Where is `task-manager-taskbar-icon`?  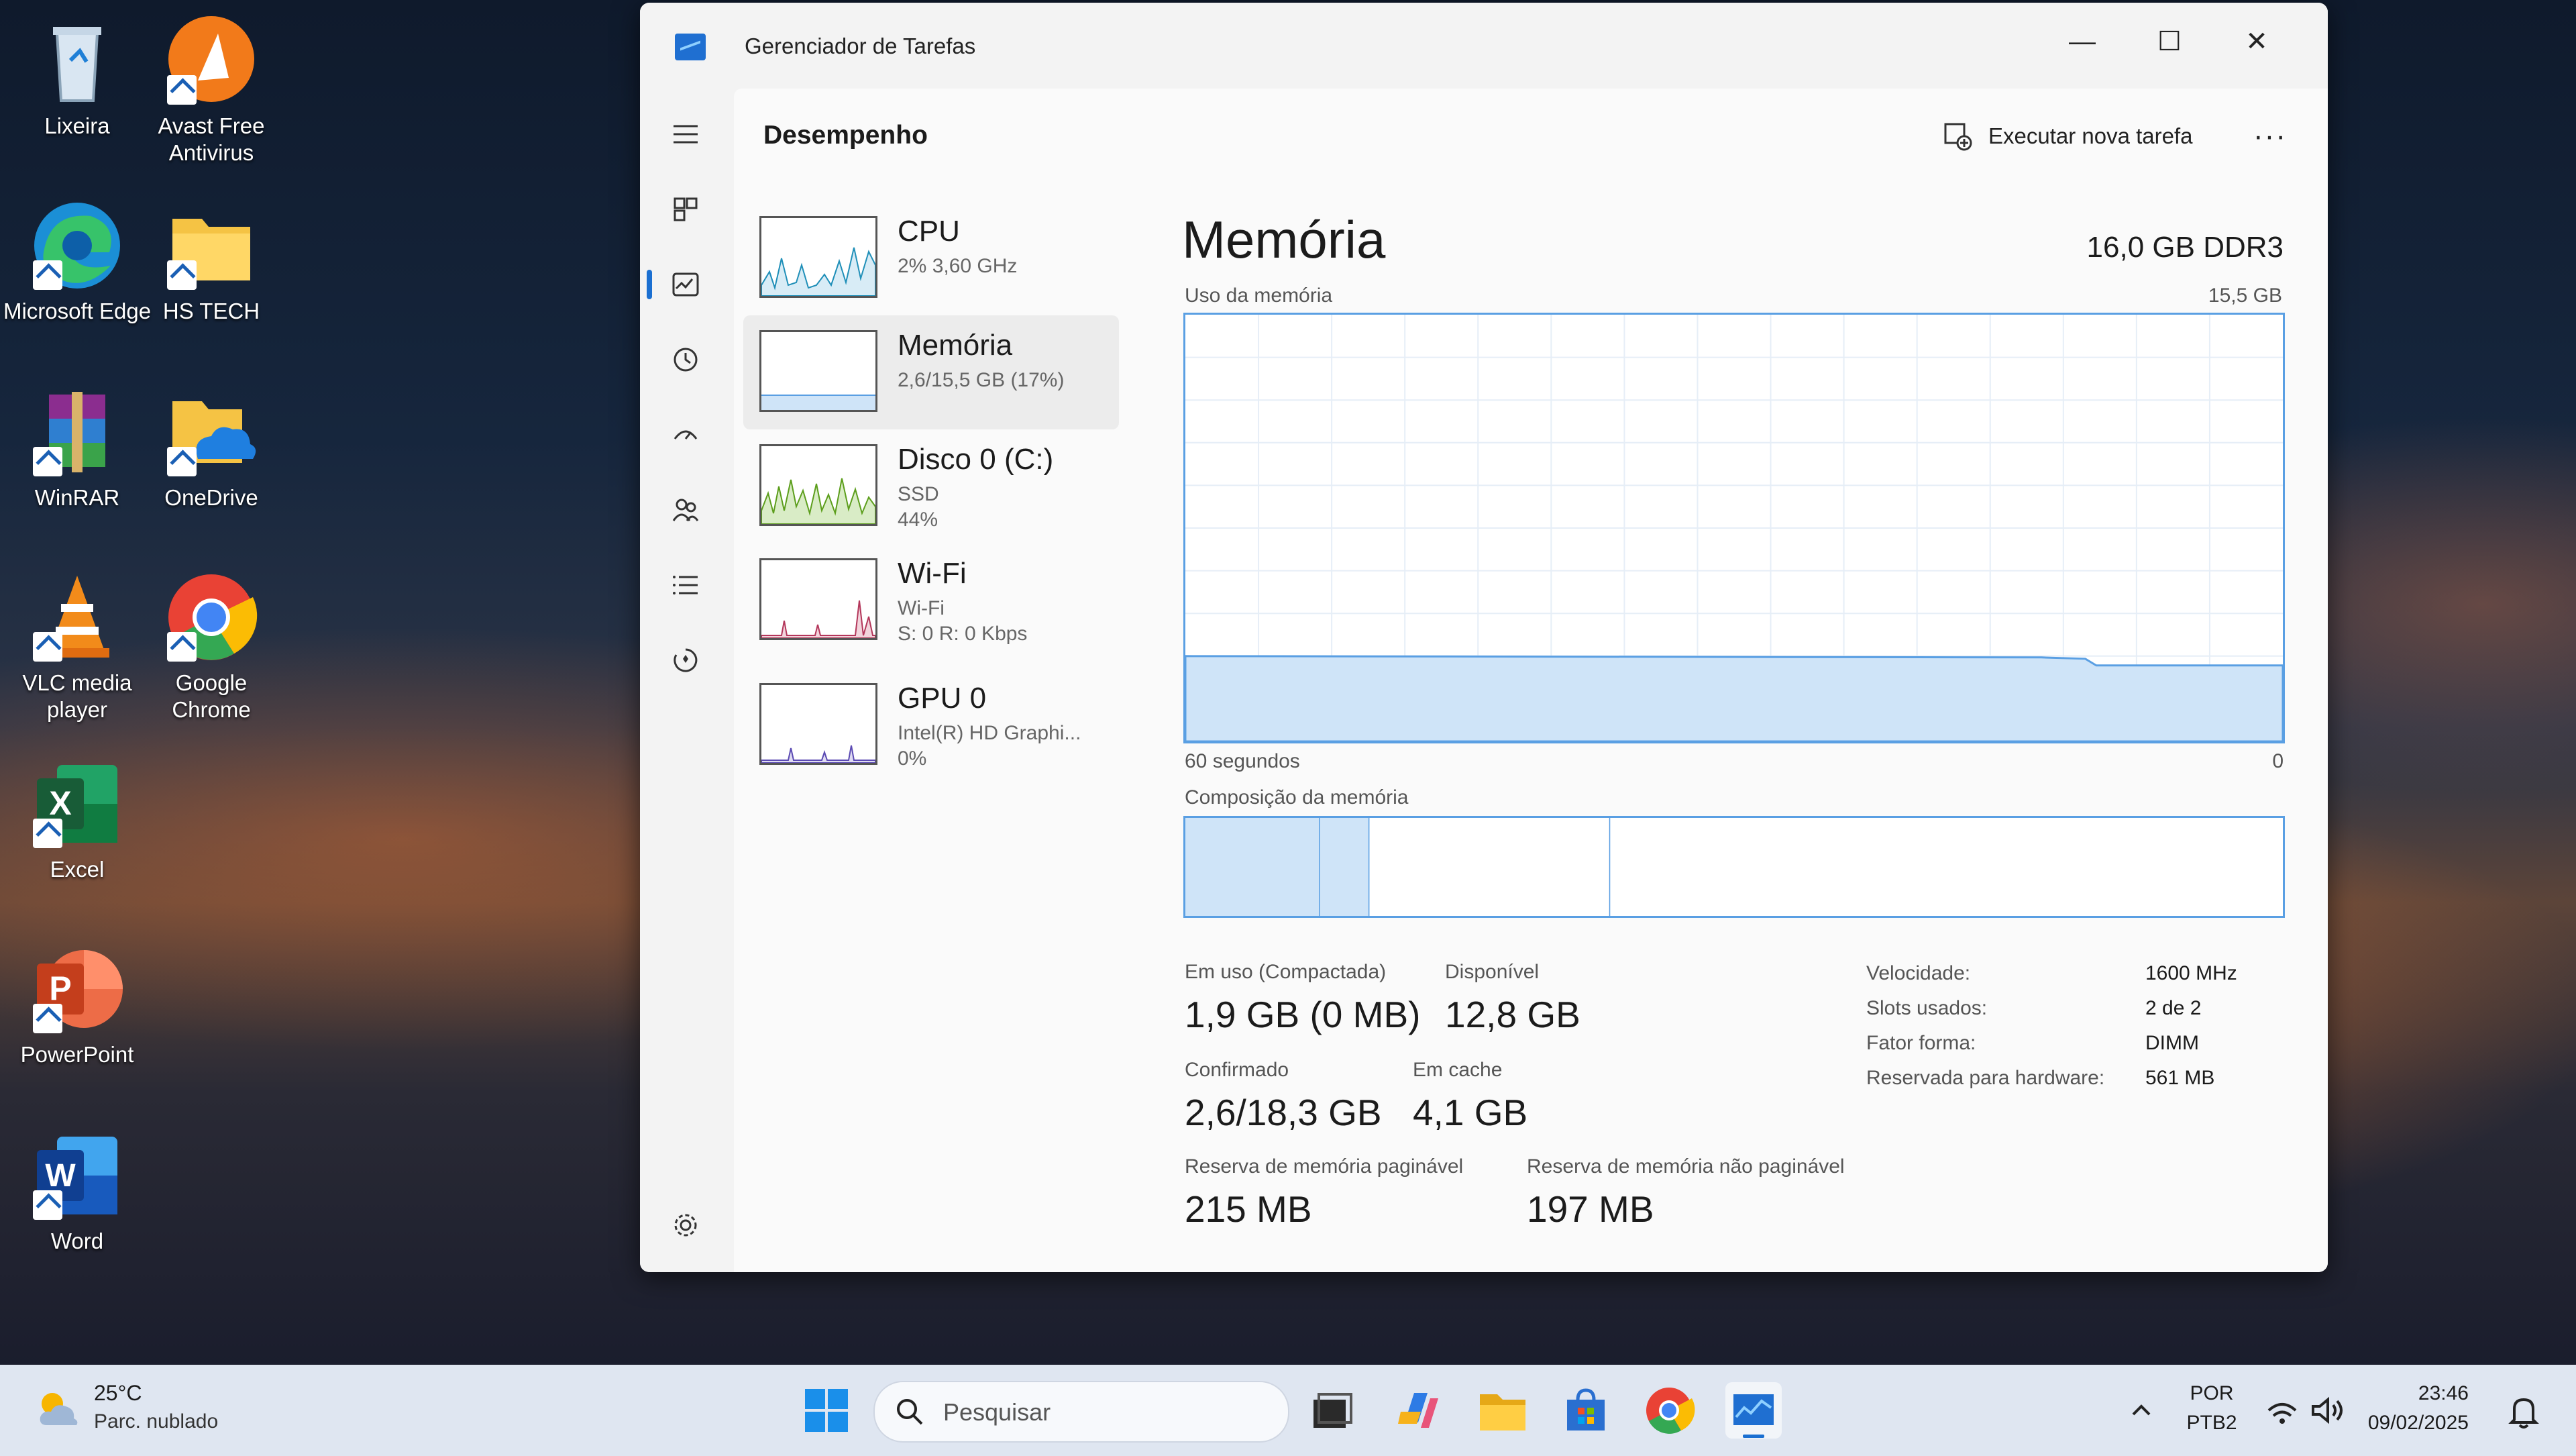 task-manager-taskbar-icon is located at coordinates (1753, 1410).